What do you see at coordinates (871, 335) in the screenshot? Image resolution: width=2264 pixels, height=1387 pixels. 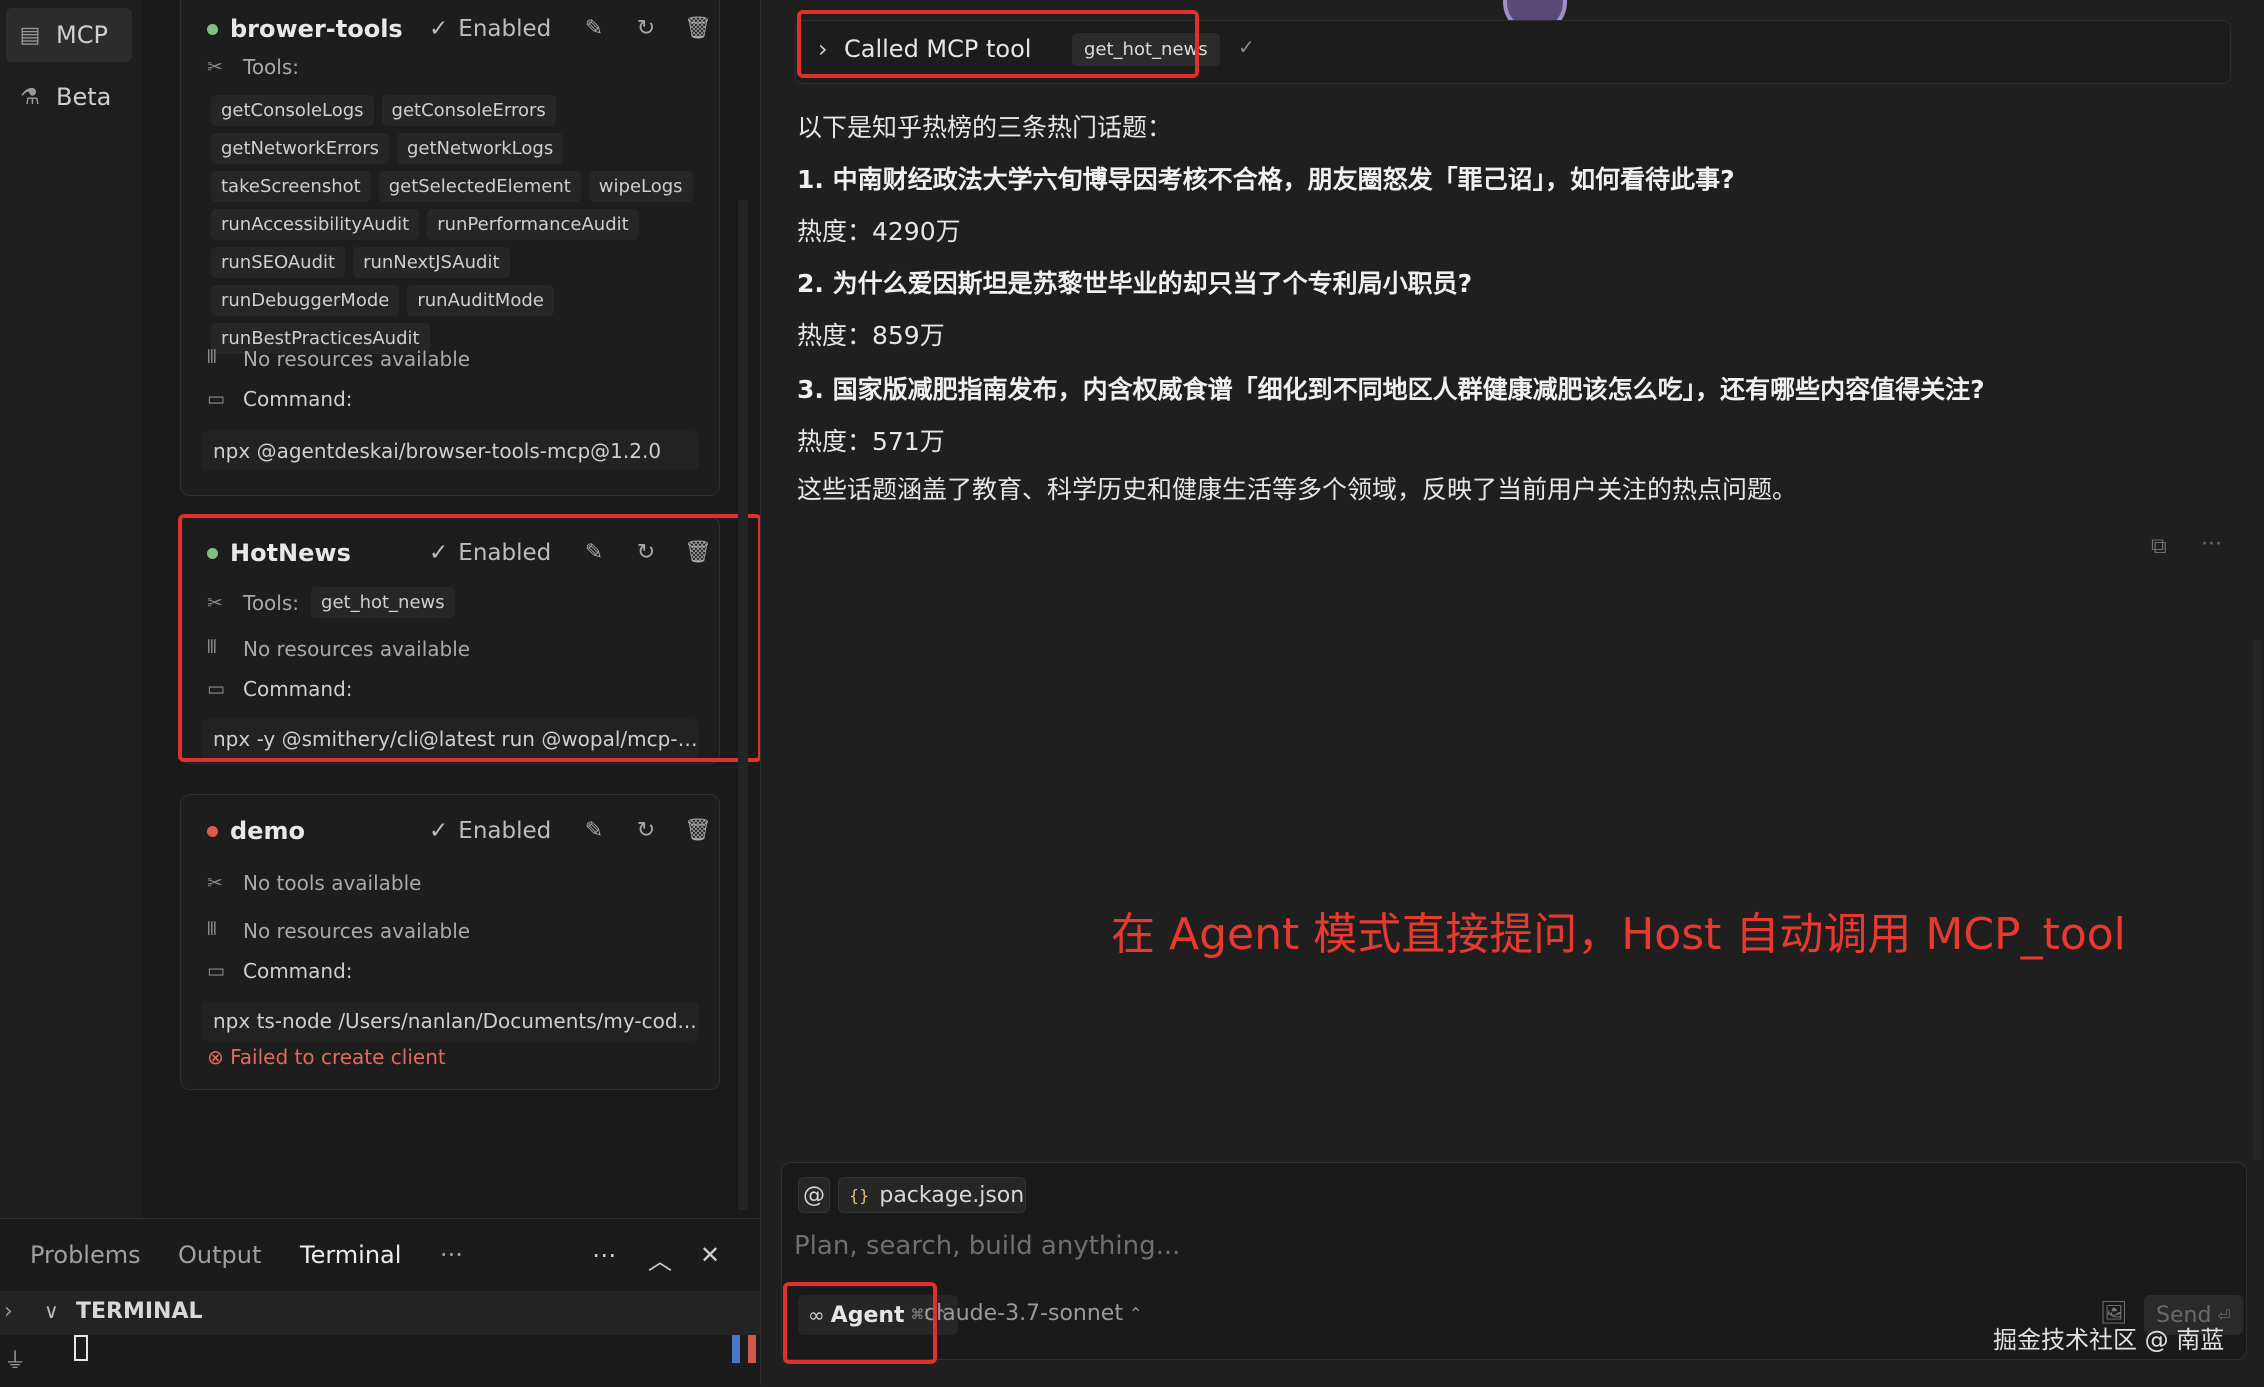 I see `message-line: 热度：859万` at bounding box center [871, 335].